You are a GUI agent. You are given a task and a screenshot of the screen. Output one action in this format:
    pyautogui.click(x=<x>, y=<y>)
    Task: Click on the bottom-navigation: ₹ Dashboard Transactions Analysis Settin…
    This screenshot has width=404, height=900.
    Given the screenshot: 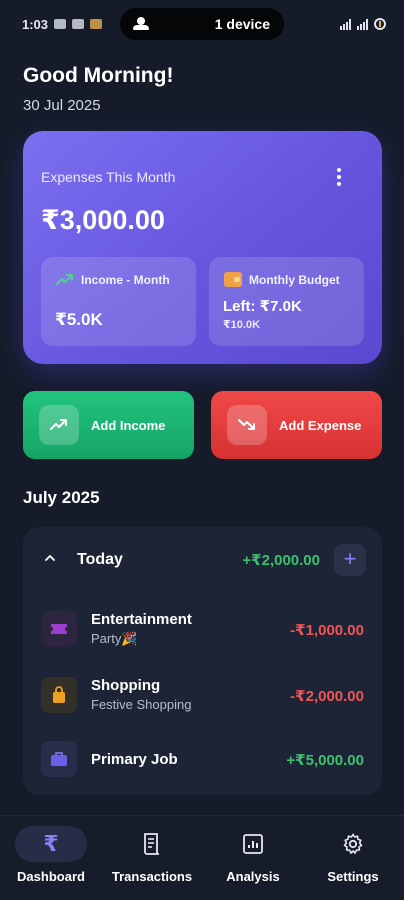 What is the action you would take?
    pyautogui.click(x=202, y=857)
    